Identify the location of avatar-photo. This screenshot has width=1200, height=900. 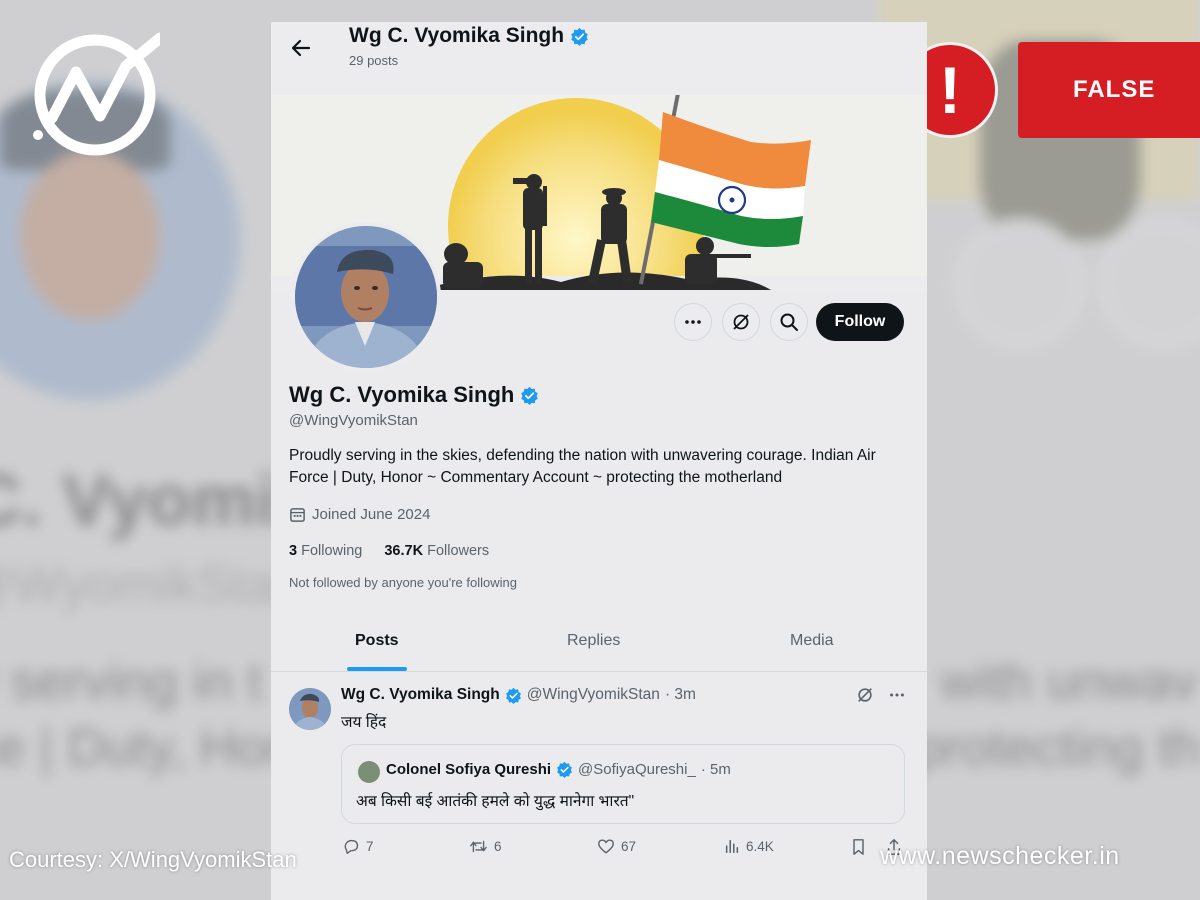
(366, 297).